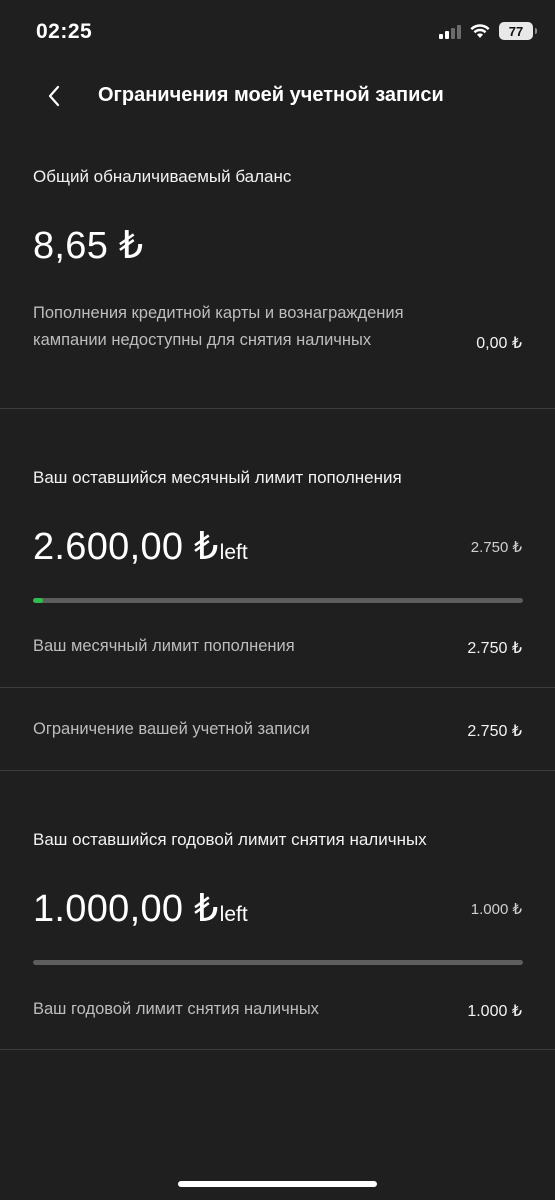 The height and width of the screenshot is (1200, 555). Describe the element at coordinates (277, 1184) in the screenshot. I see `home-indicator` at that location.